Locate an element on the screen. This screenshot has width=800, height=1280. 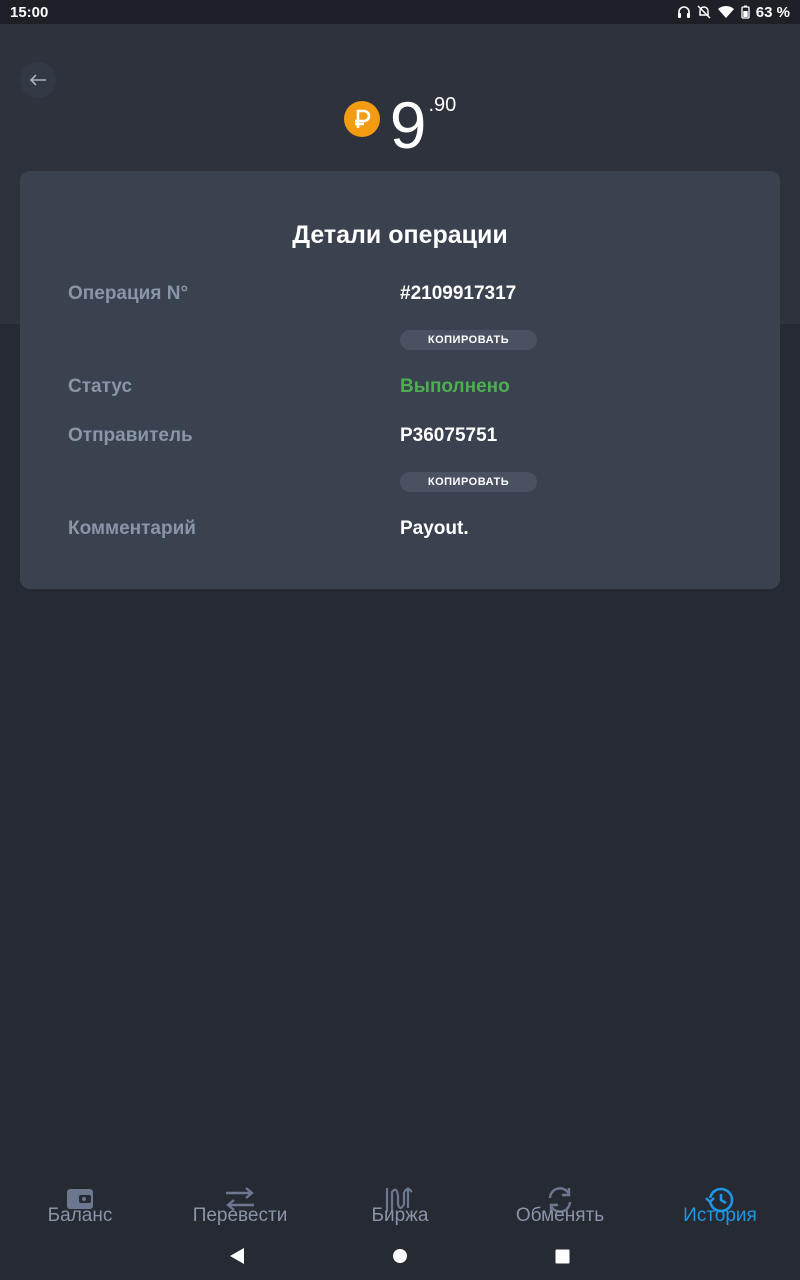
nav-label-history: История is located at coordinates (720, 1215).